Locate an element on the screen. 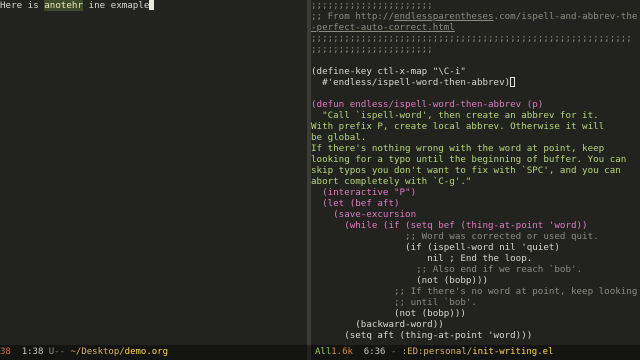 Image resolution: width=640 pixels, height=360 pixels. mode-line-left: 38 1:38 U-- ~/Desktop/demo.org is located at coordinates (153, 352).